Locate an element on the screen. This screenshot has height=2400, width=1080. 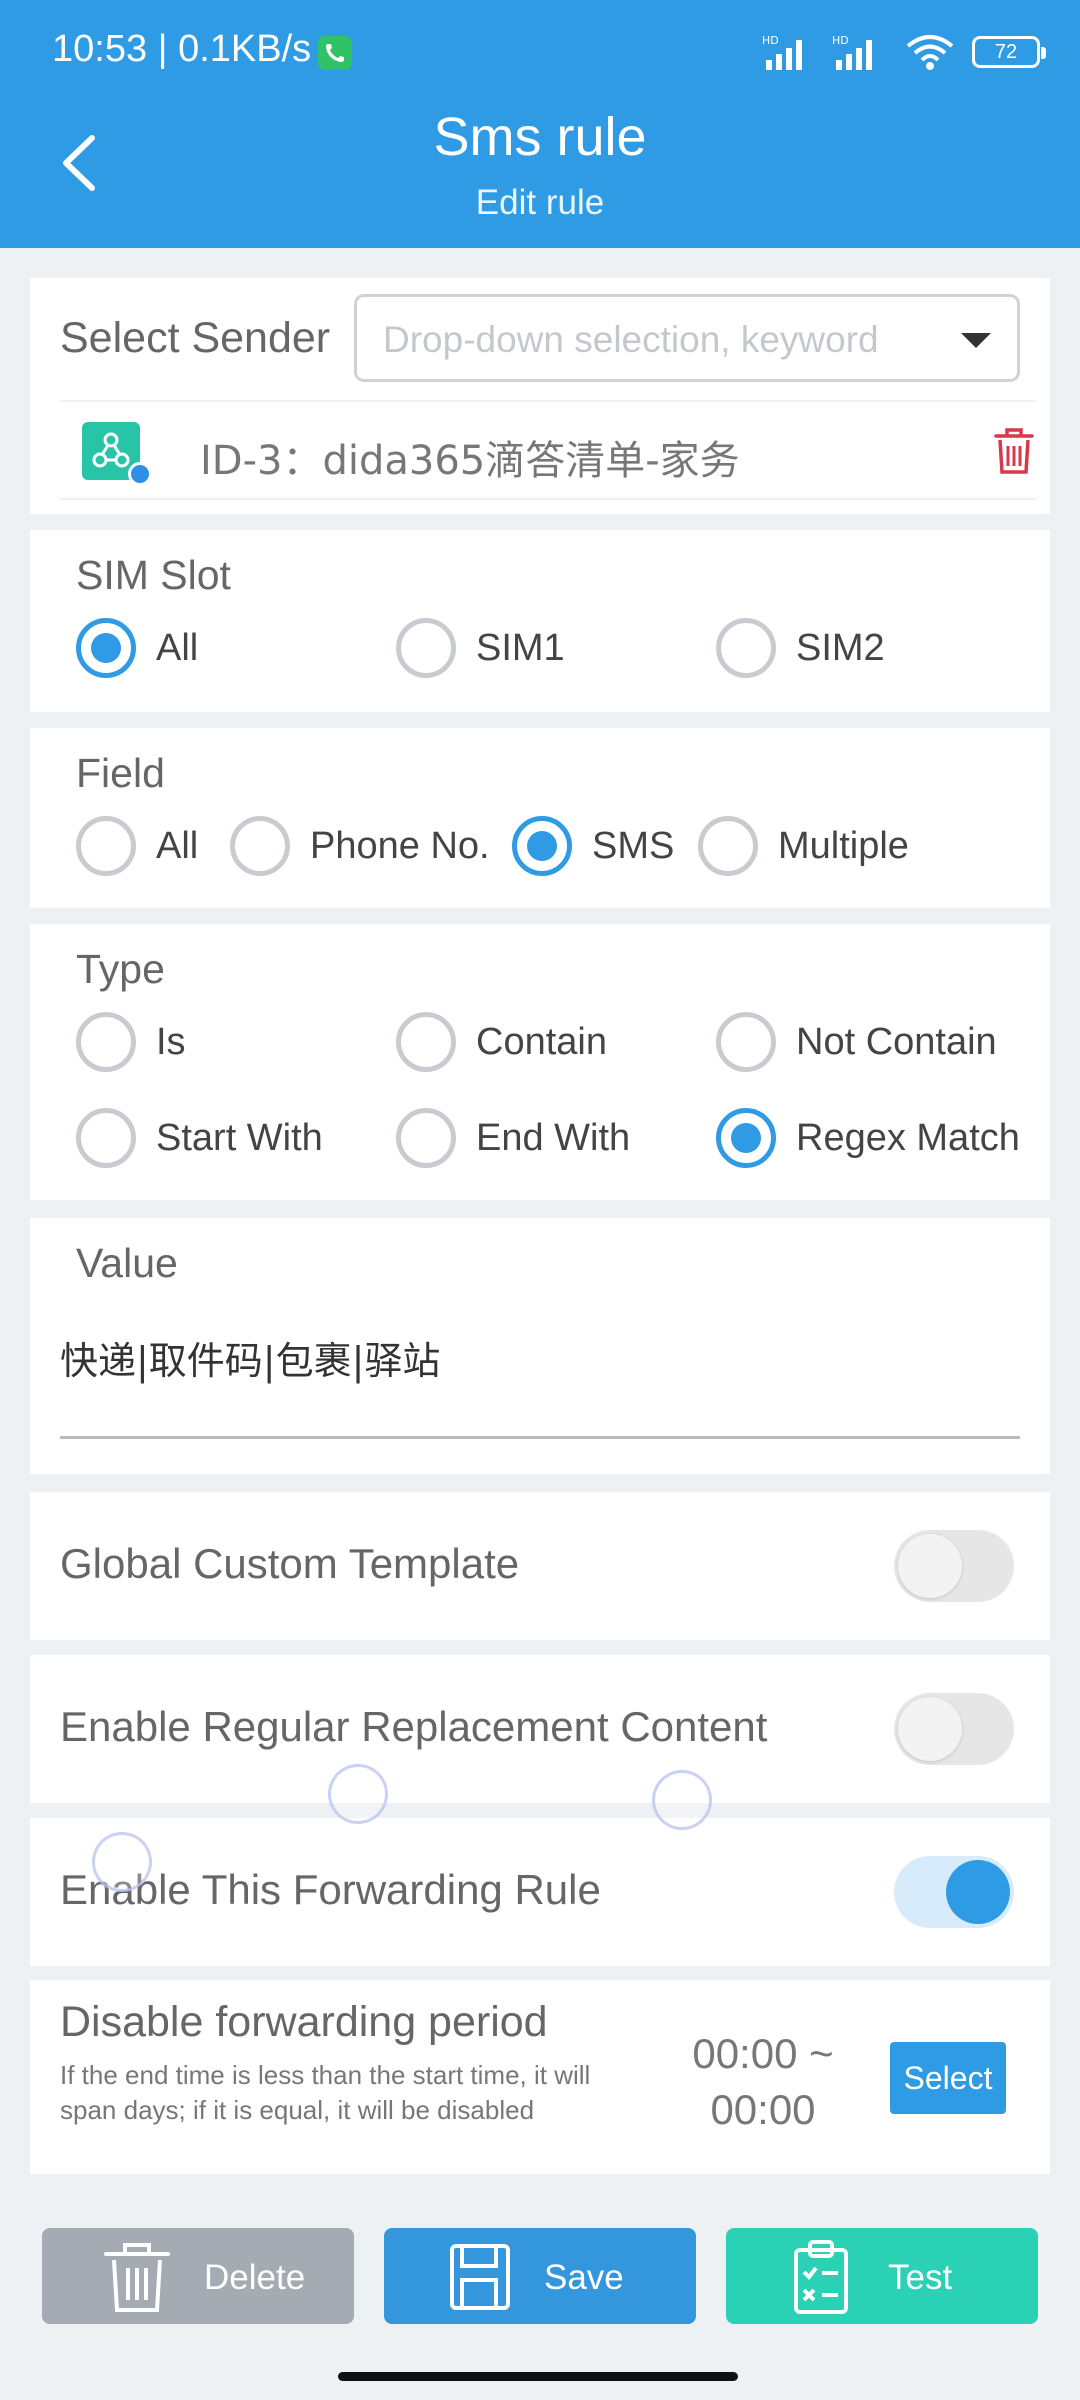
radio-label: SIM2 is located at coordinates (840, 647).